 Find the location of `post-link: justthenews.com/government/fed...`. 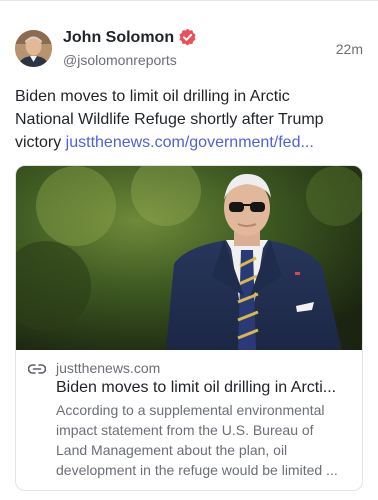

post-link: justthenews.com/government/fed... is located at coordinates (190, 142).